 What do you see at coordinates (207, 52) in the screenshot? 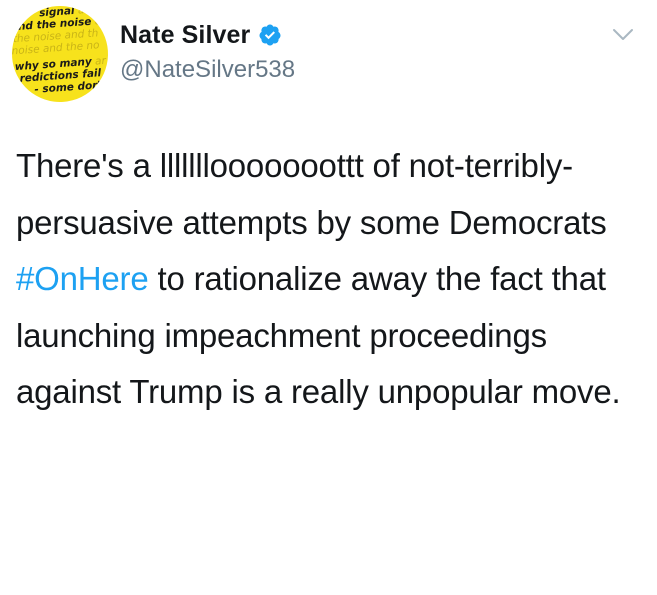
I see `tweet-header: Nate Silver @NateSilver538` at bounding box center [207, 52].